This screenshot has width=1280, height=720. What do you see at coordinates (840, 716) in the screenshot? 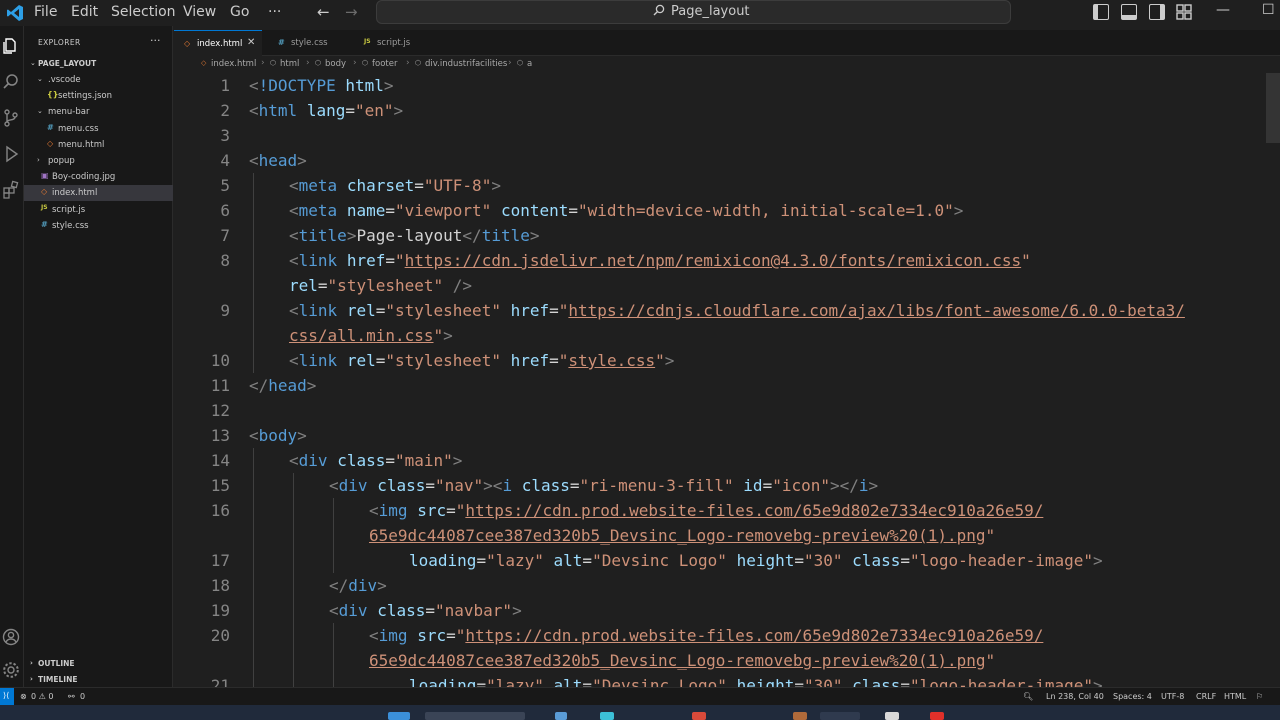
I see `taskbar-vscode-active` at bounding box center [840, 716].